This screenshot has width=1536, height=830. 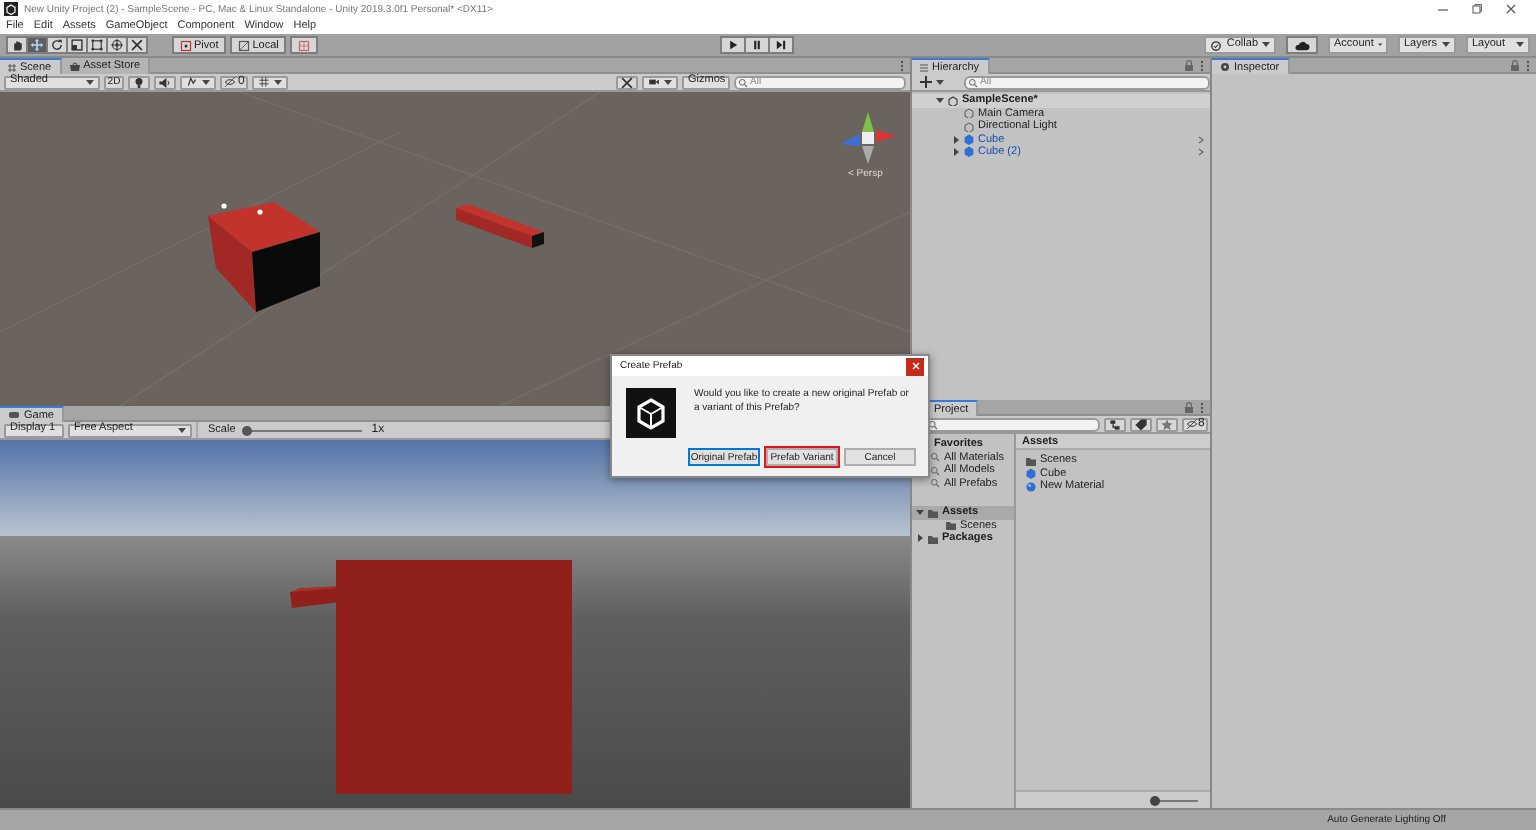 I want to click on lighting-button, so click(x=139, y=82).